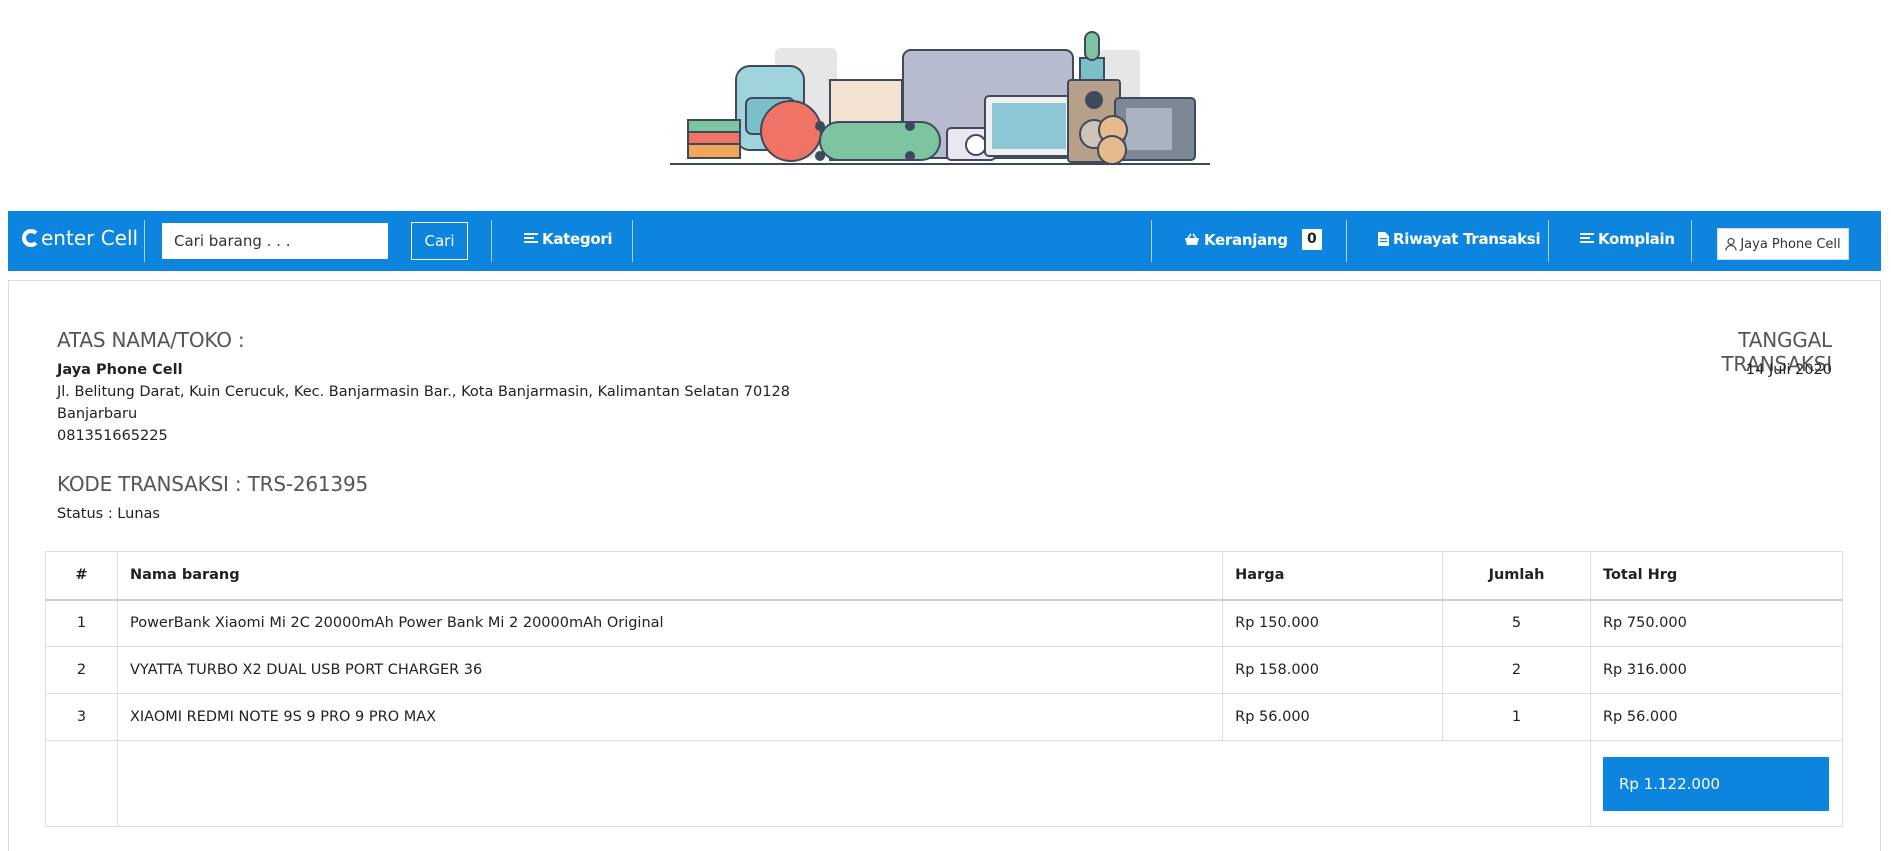 Image resolution: width=1891 pixels, height=851 pixels. Describe the element at coordinates (1192, 239) in the screenshot. I see `basket-icon` at that location.